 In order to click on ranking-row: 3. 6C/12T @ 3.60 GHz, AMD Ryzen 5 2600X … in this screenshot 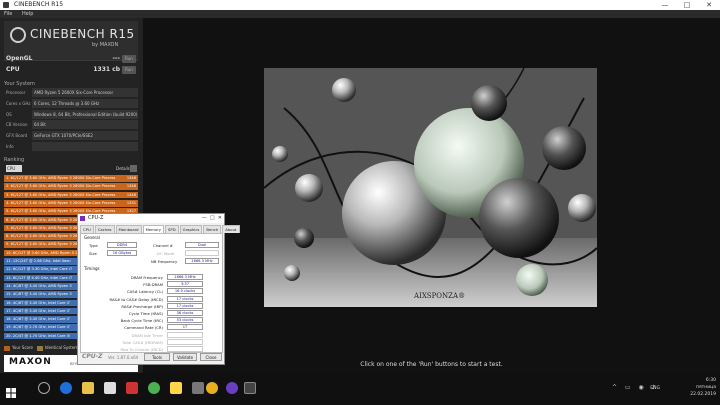, I will do `click(71, 195)`.